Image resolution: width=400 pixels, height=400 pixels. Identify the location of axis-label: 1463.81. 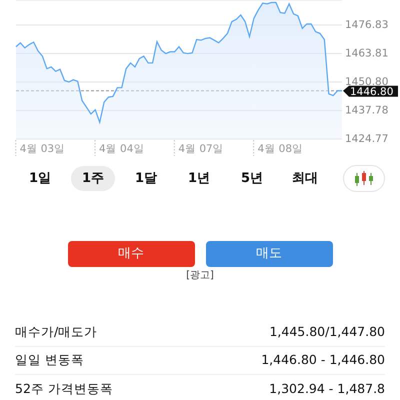
(366, 54).